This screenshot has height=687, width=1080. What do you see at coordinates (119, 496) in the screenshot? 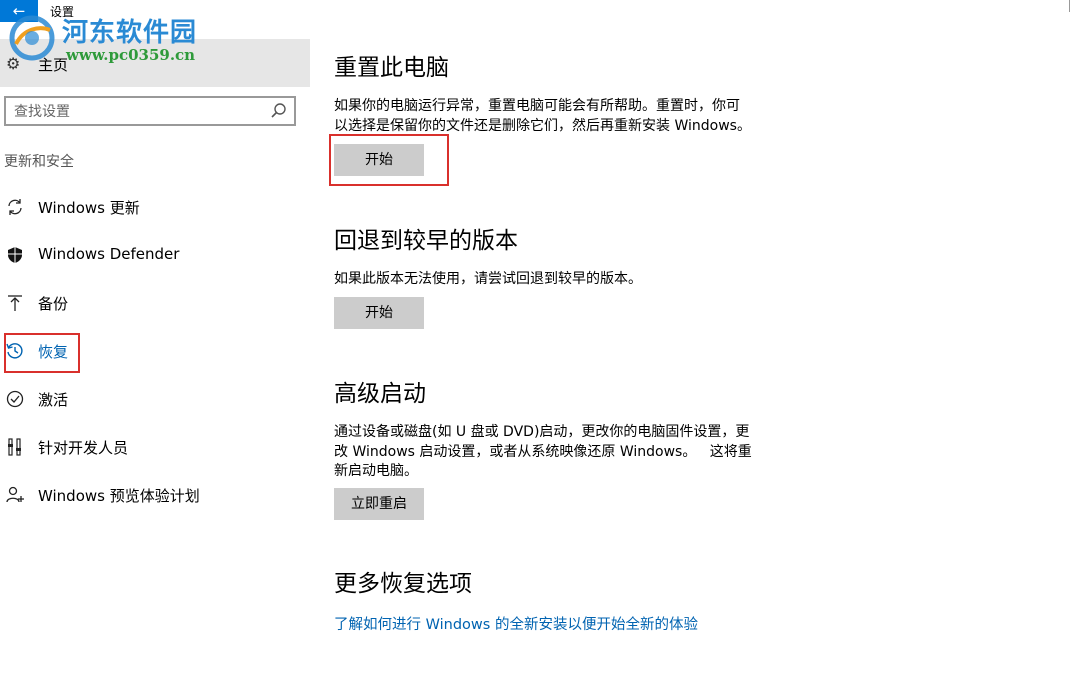
I see `sidebar-item-label: Windows 预览体验计划` at bounding box center [119, 496].